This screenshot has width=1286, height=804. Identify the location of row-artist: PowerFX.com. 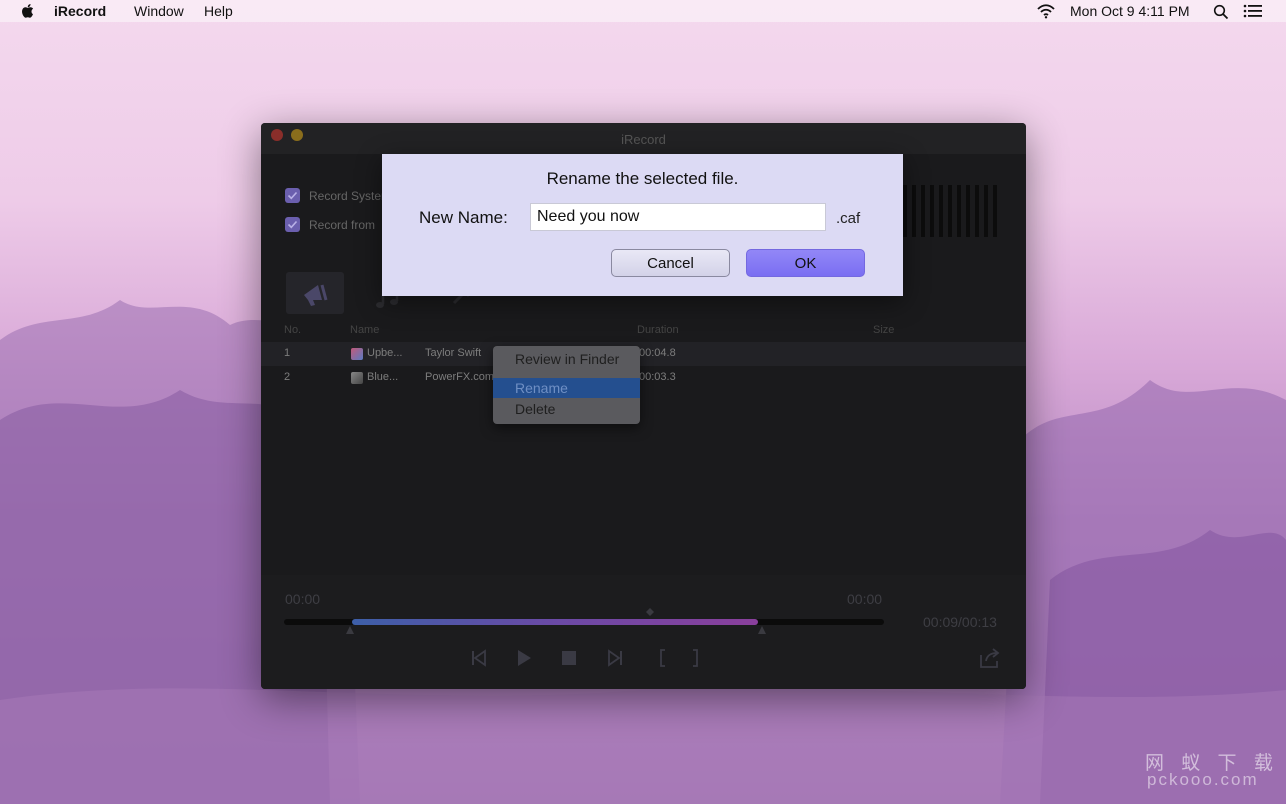
(460, 377).